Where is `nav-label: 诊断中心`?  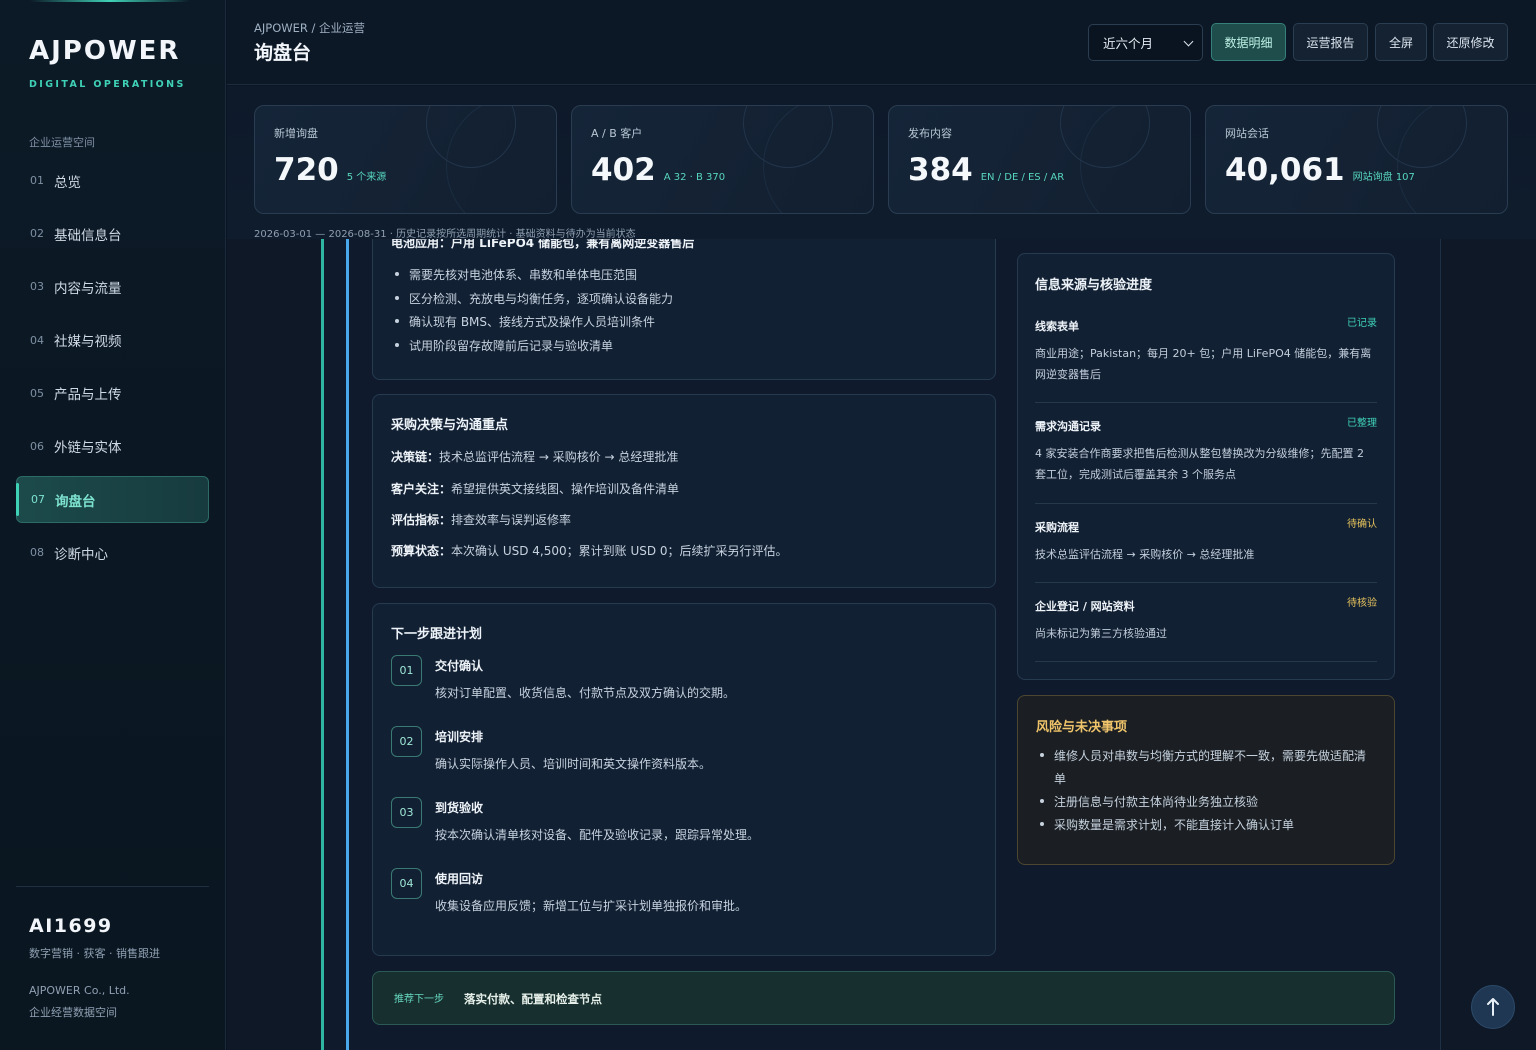 nav-label: 诊断中心 is located at coordinates (81, 554).